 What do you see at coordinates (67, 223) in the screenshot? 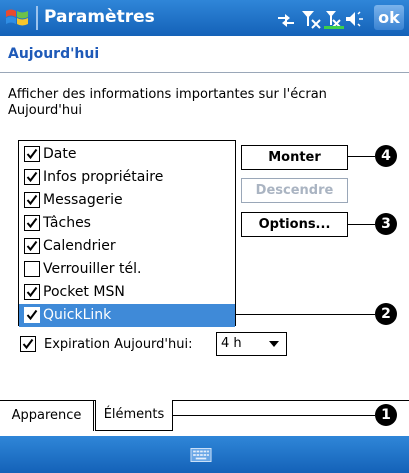
I see `list-item-label: Tâches` at bounding box center [67, 223].